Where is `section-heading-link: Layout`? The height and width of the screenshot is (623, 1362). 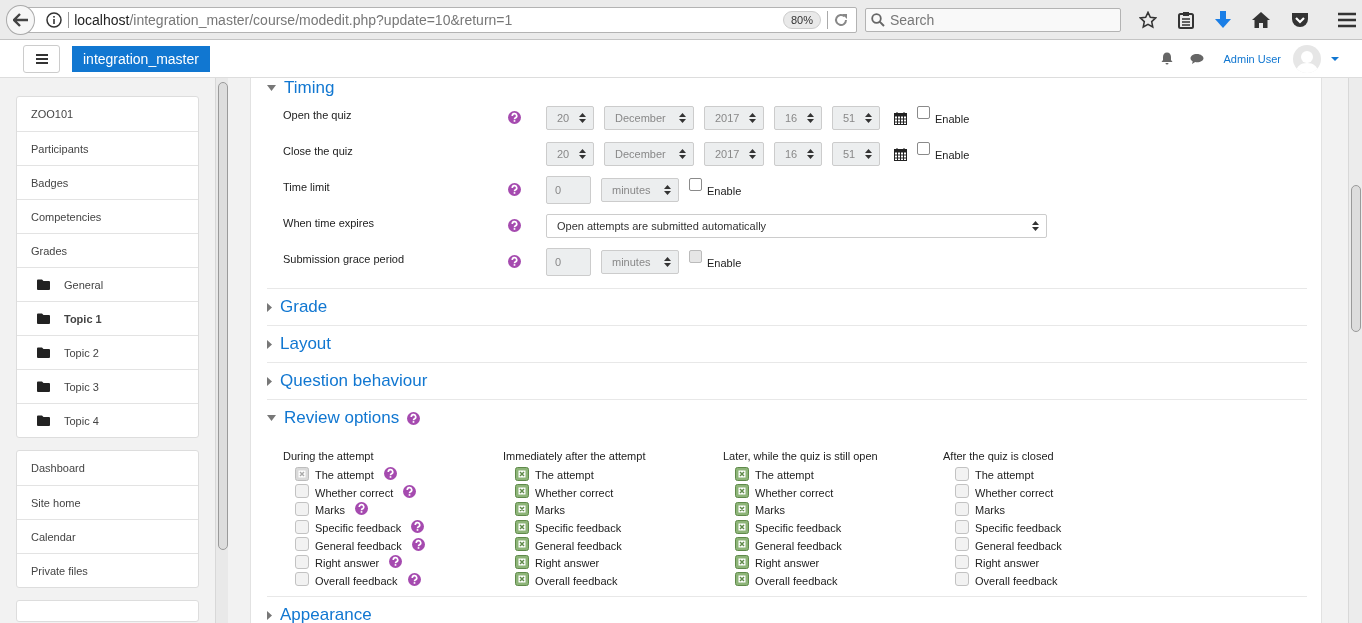 section-heading-link: Layout is located at coordinates (306, 344).